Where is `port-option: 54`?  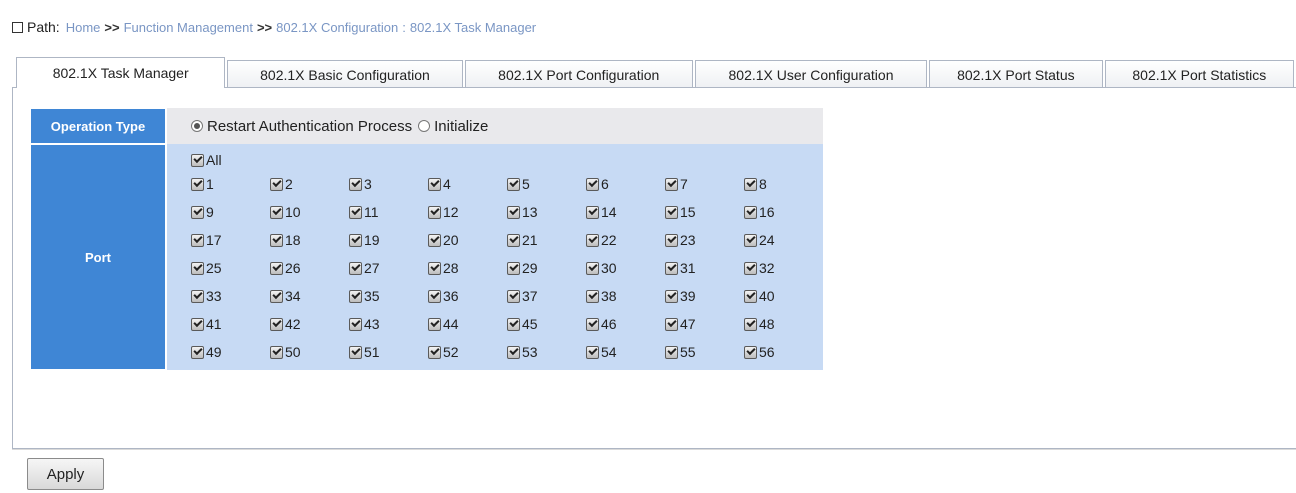
port-option: 54 is located at coordinates (625, 352).